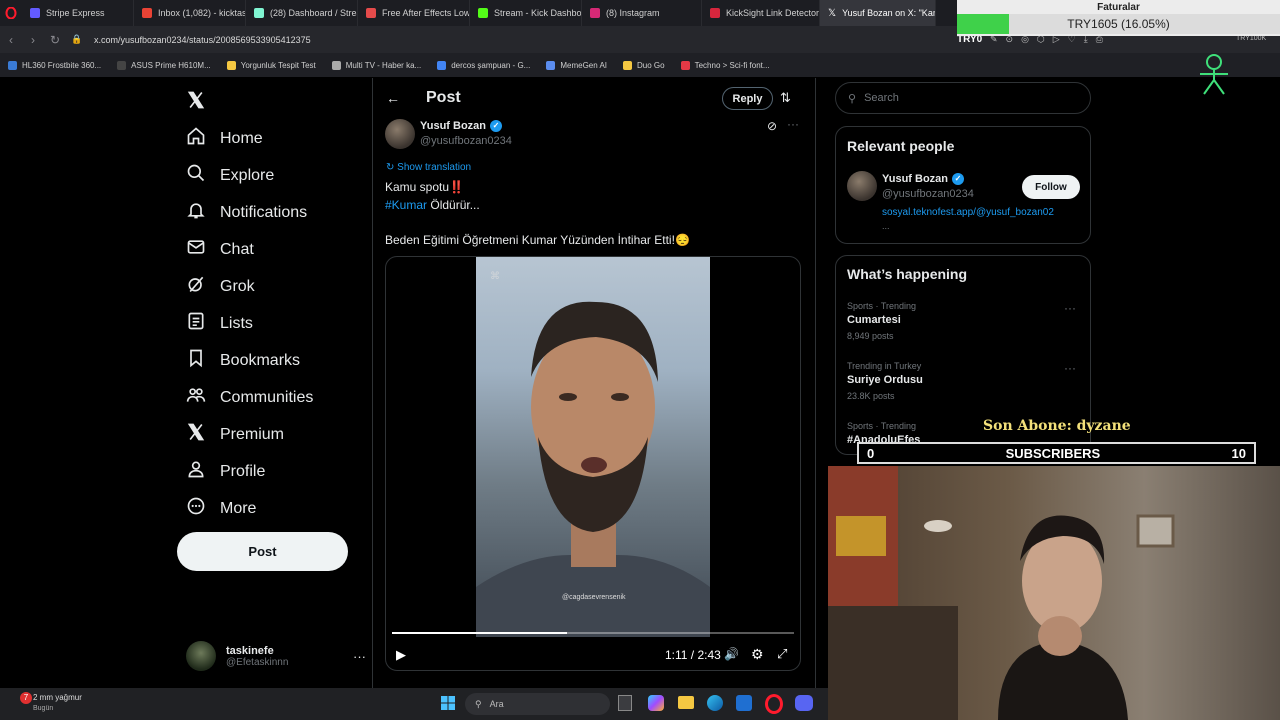  I want to click on nav-explore: Explore, so click(271, 175).